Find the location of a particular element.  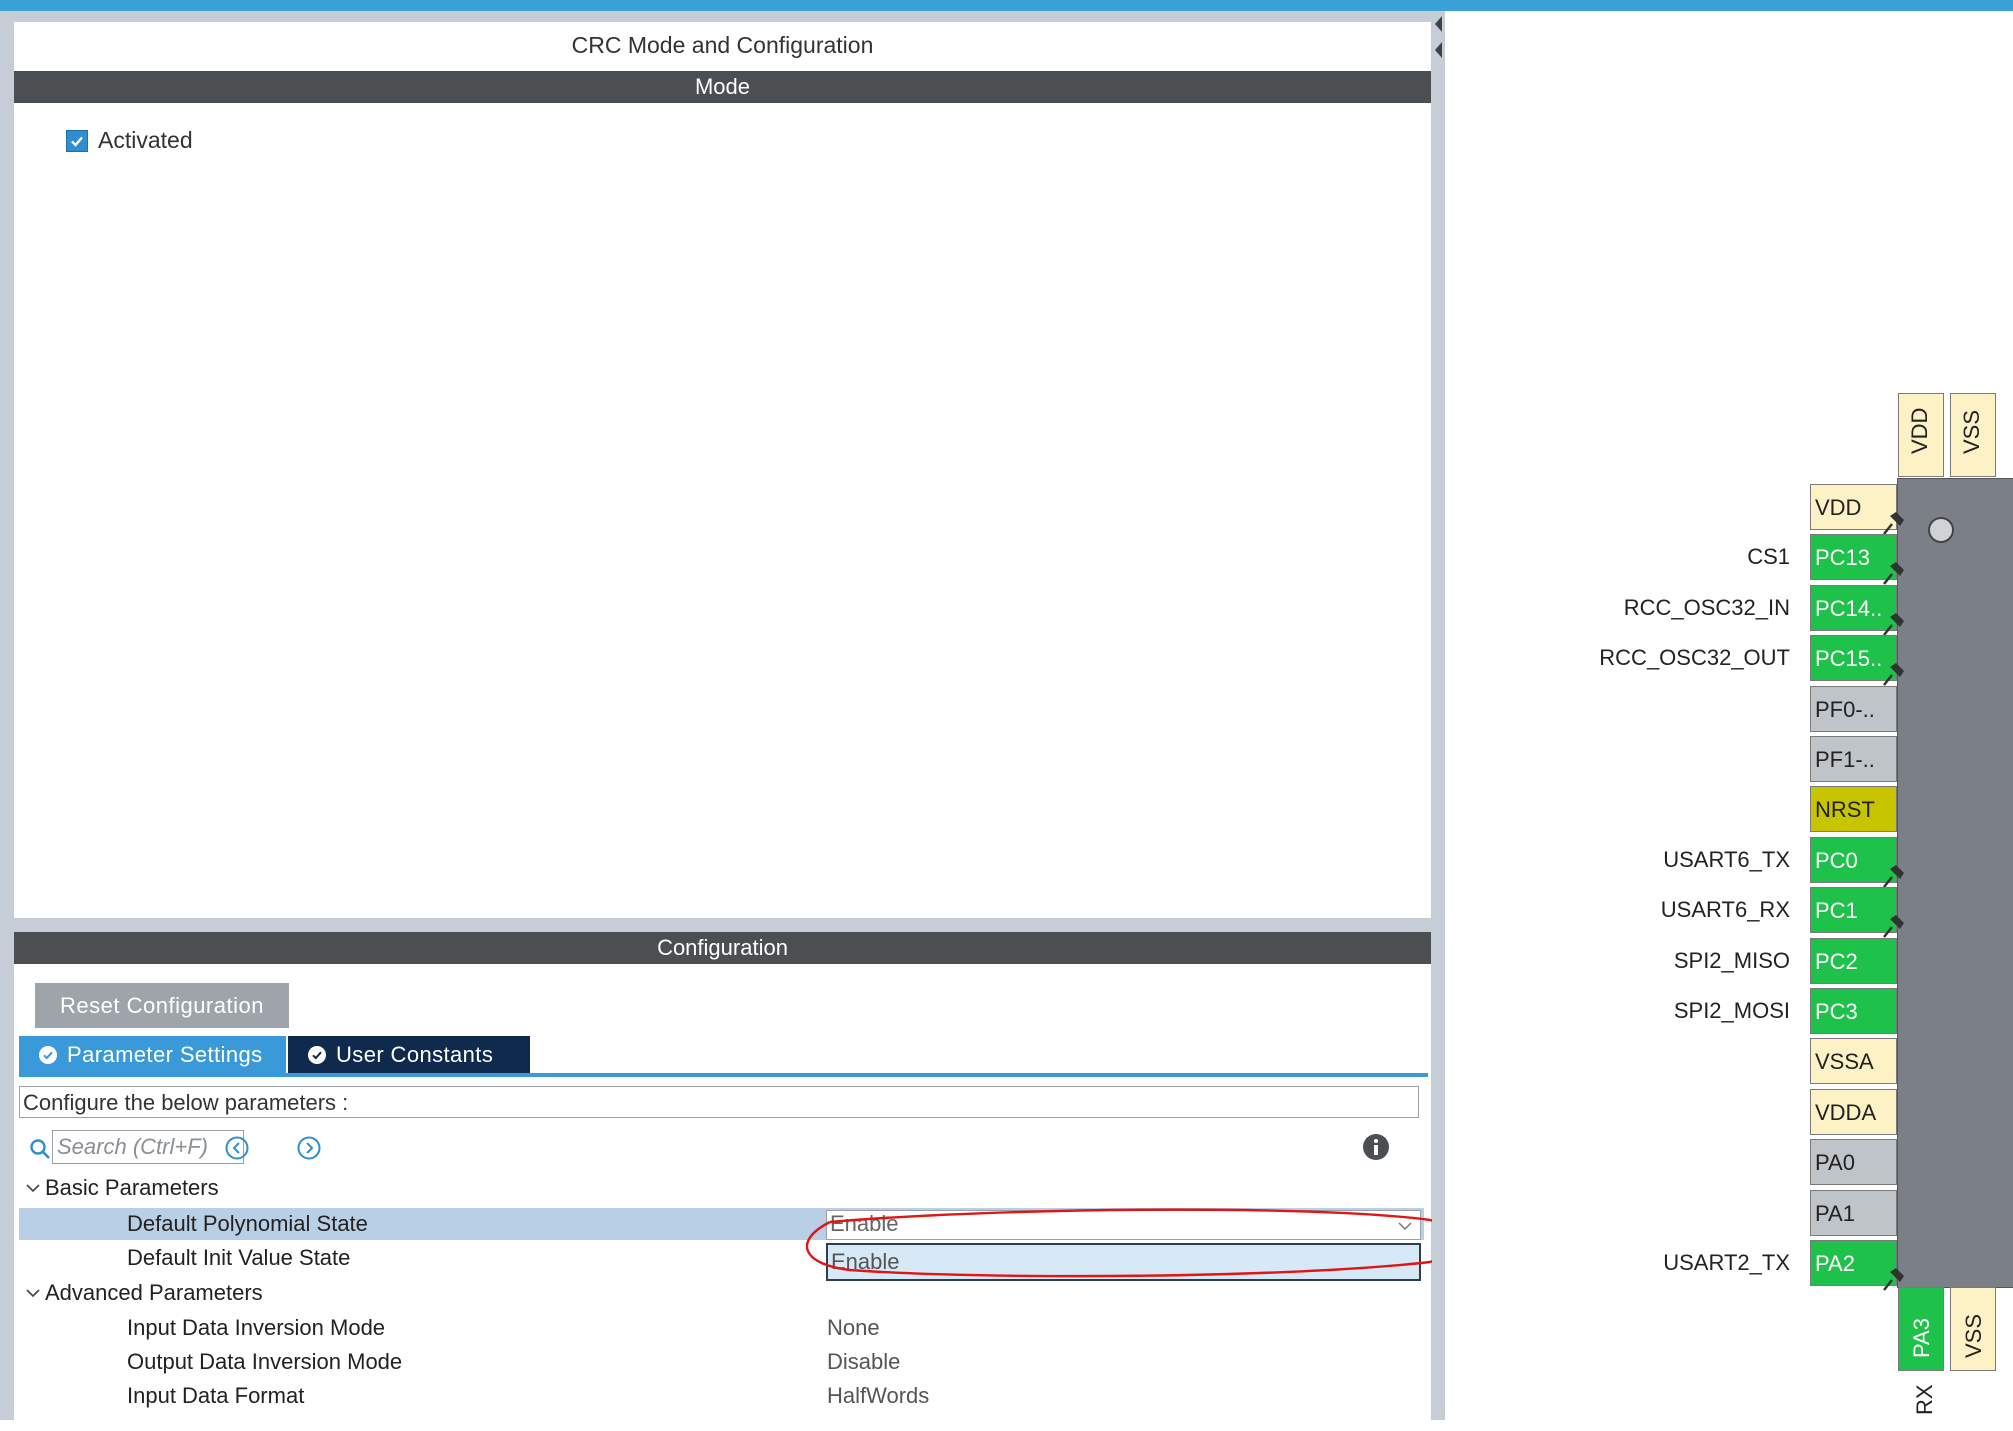

pin-signal-label: SPI2_MOSI is located at coordinates (1732, 1011).